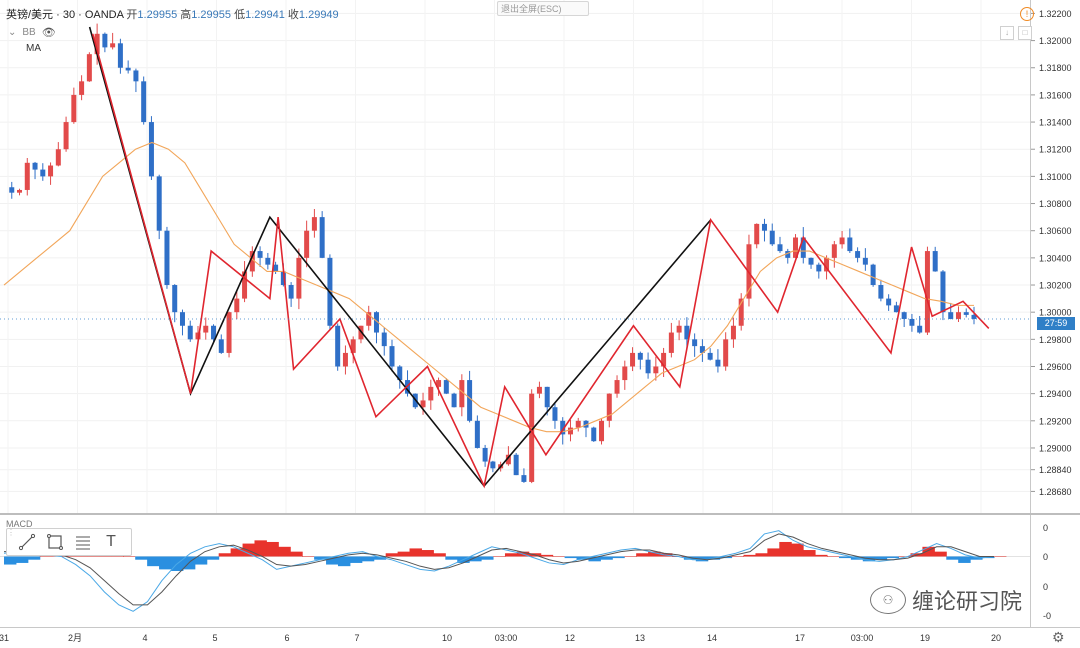 The height and width of the screenshot is (648, 1080). Describe the element at coordinates (28, 32) in the screenshot. I see `bb-indicator-label: BB` at that location.